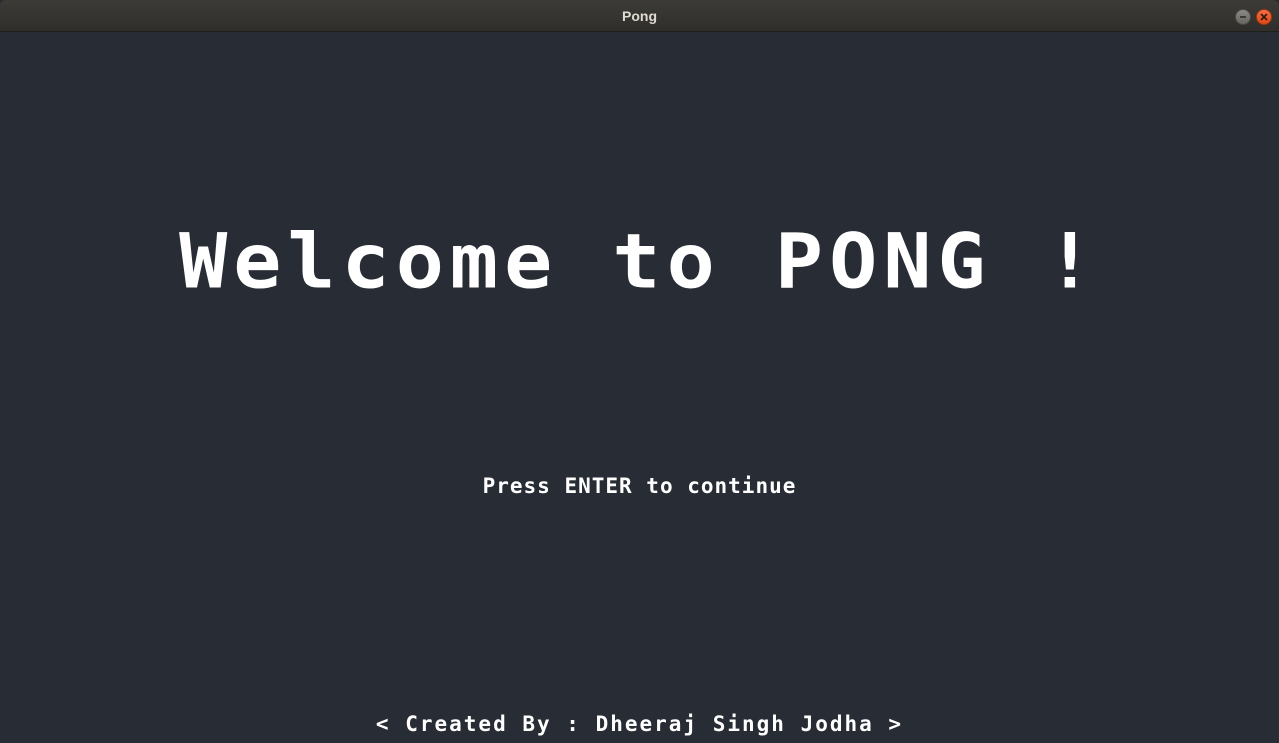 The height and width of the screenshot is (743, 1279). I want to click on close-icon, so click(1264, 17).